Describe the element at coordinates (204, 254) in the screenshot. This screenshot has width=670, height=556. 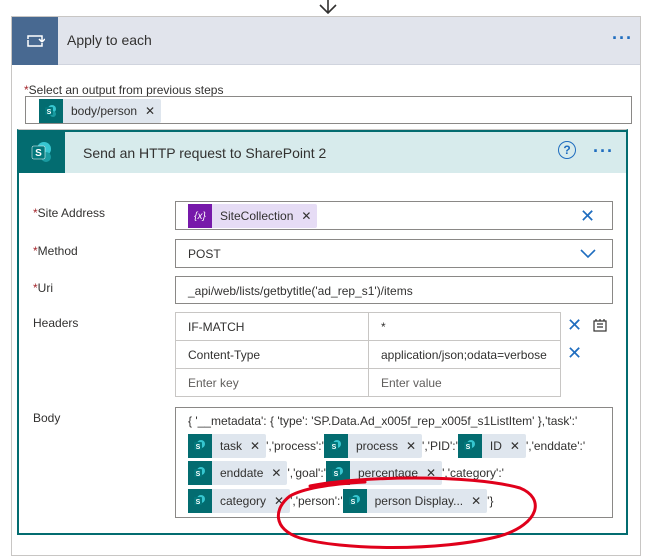
I see `method-value: POST` at that location.